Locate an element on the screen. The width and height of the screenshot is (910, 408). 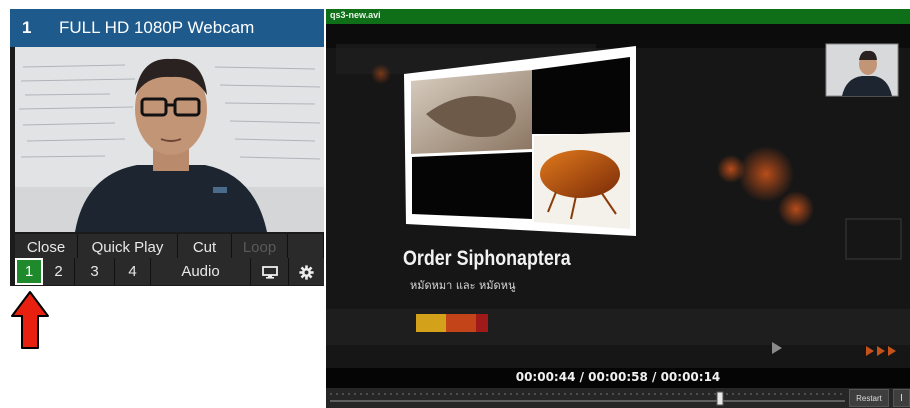
red-arrow-icon is located at coordinates (30, 320).